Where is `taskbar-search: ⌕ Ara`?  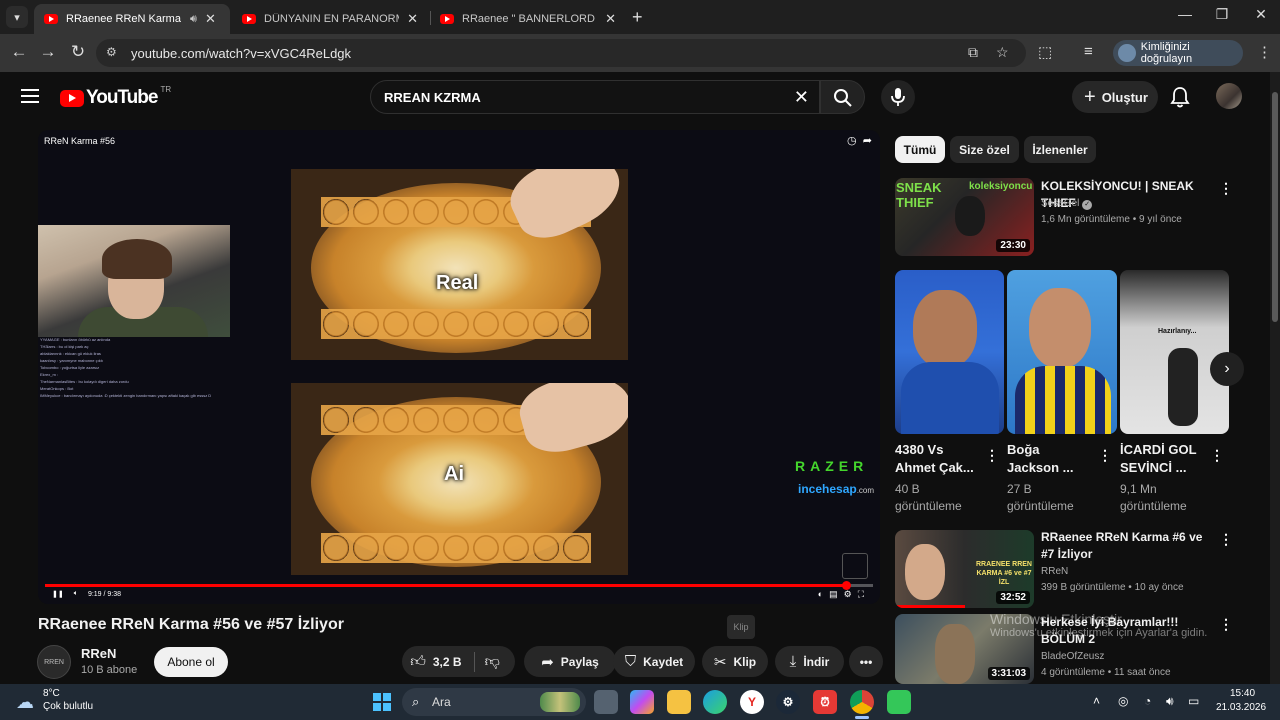
taskbar-search: ⌕ Ara is located at coordinates (494, 702).